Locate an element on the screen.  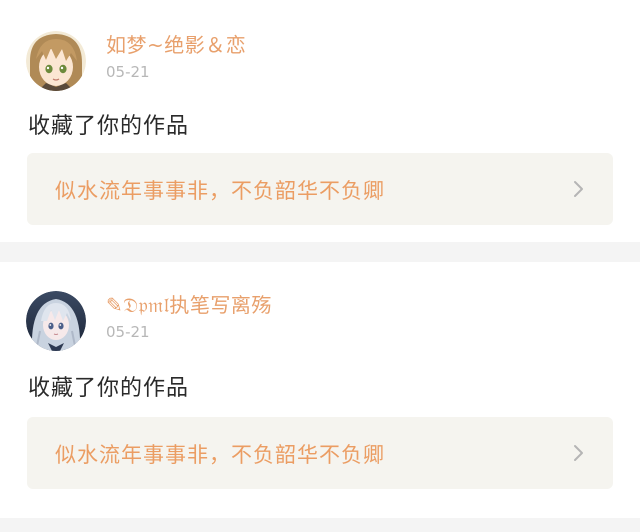
username: 如梦~绝影＆恋 is located at coordinates (176, 43).